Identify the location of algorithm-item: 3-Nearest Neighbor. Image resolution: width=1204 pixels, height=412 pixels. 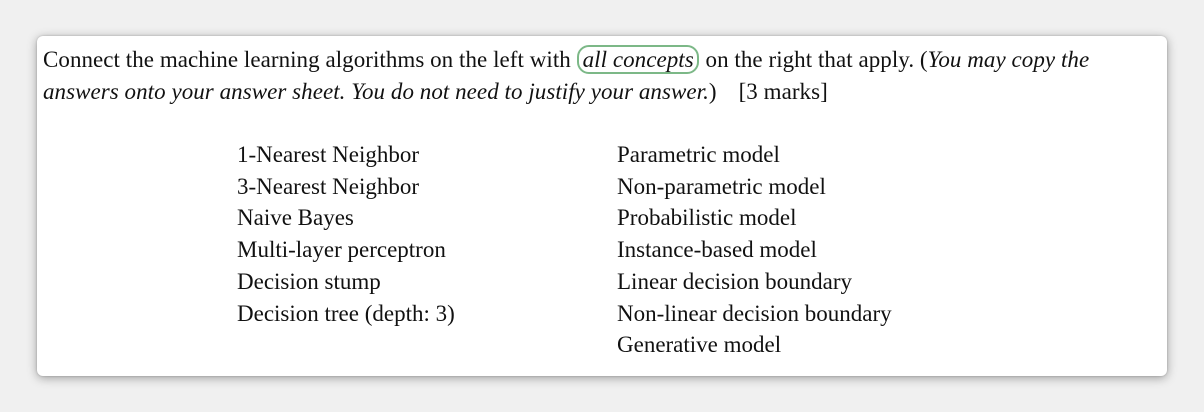
(328, 186).